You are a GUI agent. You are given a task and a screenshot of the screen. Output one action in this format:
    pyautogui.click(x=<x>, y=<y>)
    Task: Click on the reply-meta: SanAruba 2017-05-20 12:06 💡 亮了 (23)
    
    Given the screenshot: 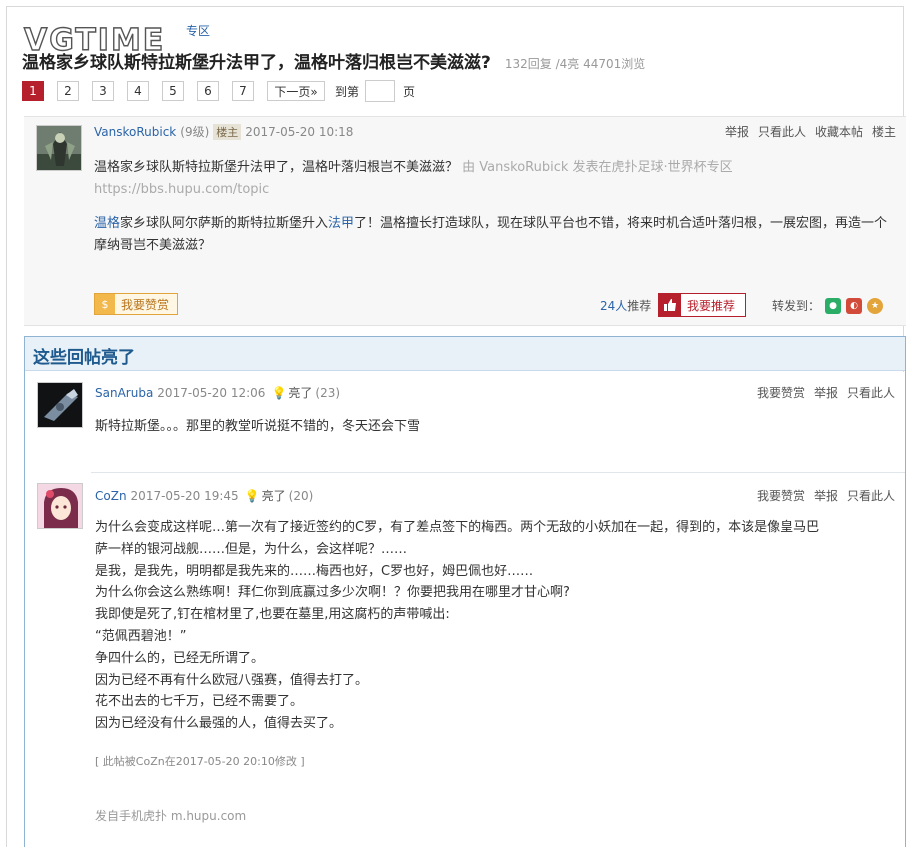 What is the action you would take?
    pyautogui.click(x=217, y=392)
    